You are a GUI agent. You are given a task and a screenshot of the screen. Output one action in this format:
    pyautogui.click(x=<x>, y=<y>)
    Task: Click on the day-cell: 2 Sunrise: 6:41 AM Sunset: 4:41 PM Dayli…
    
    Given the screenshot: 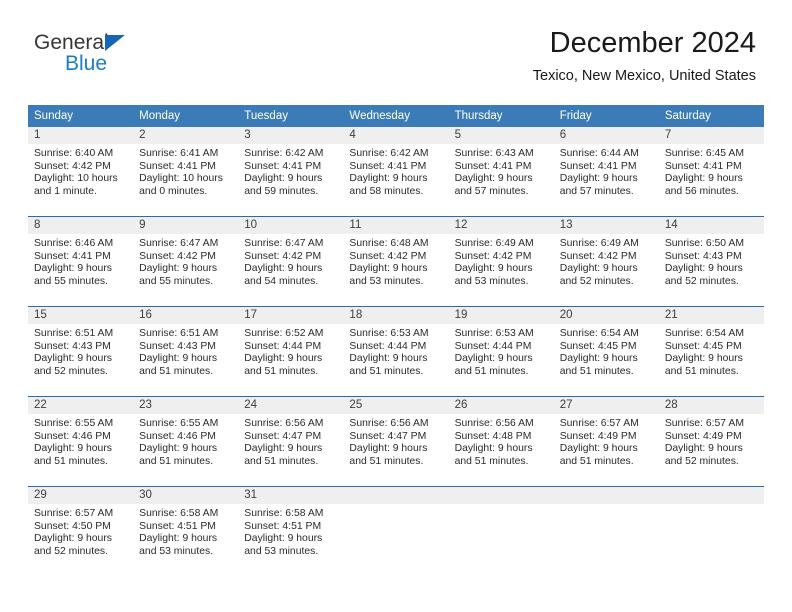 What is the action you would take?
    pyautogui.click(x=186, y=172)
    